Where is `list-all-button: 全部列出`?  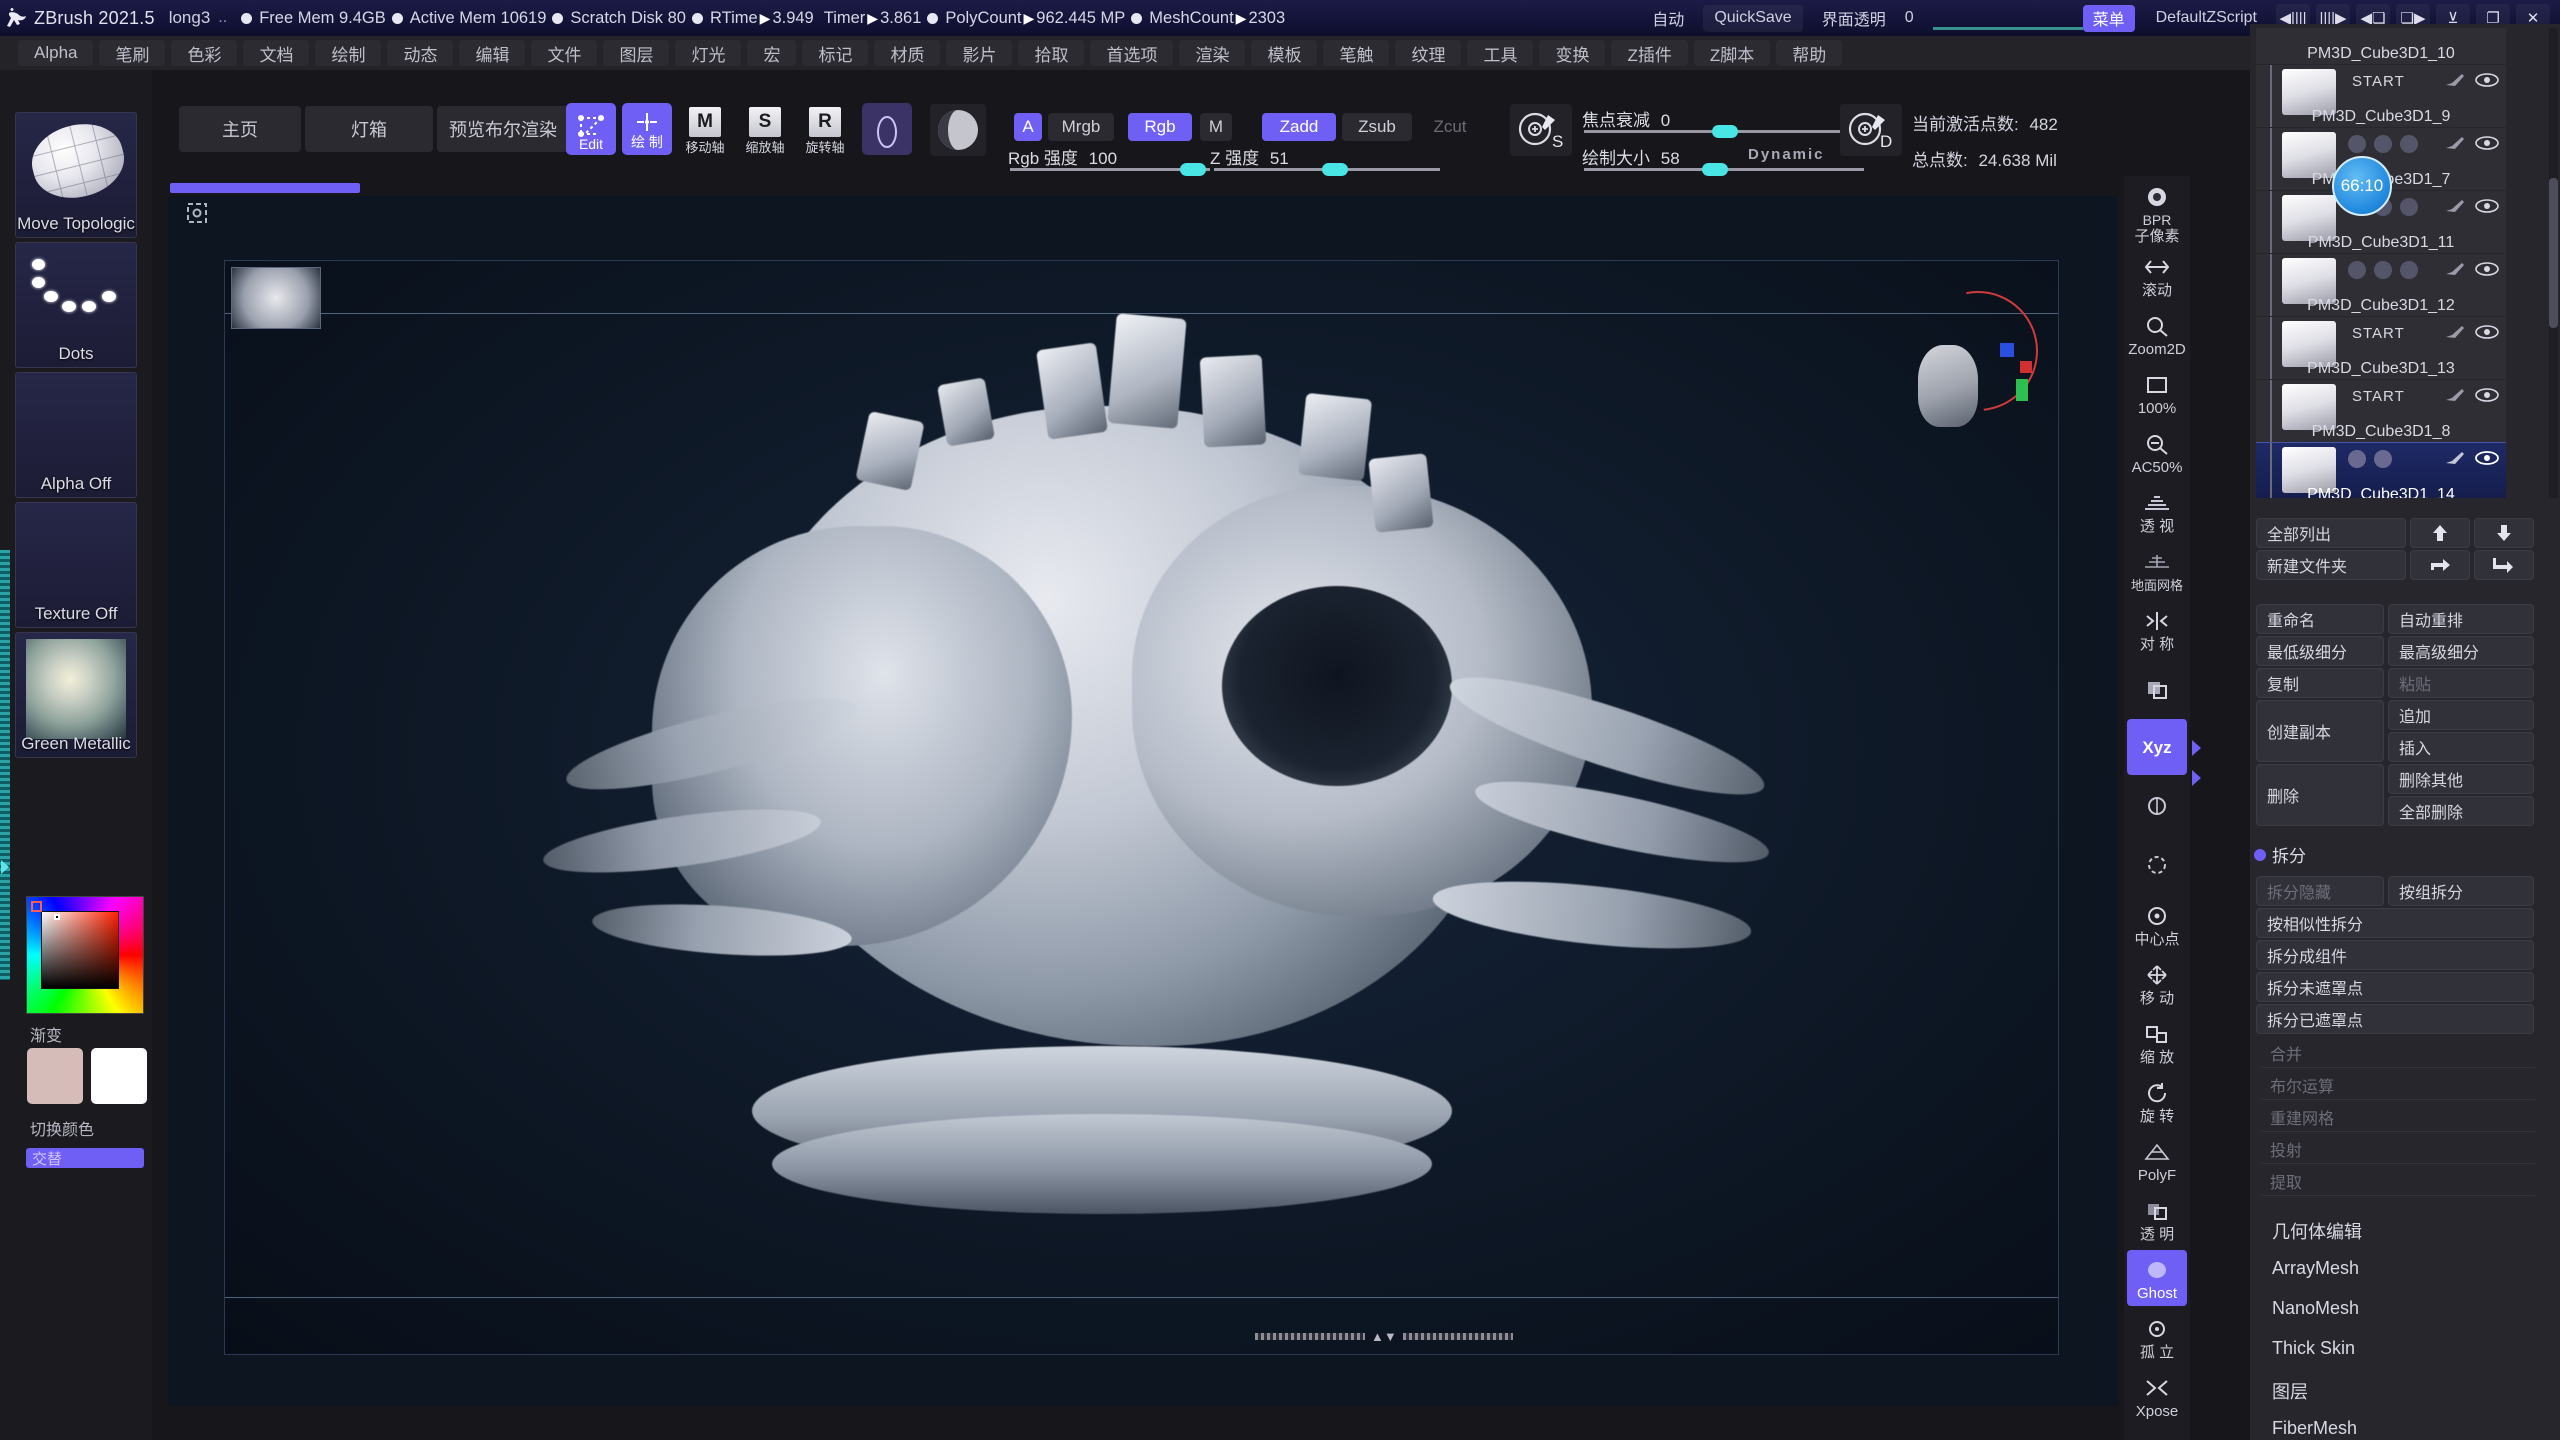
list-all-button: 全部列出 is located at coordinates (2331, 533).